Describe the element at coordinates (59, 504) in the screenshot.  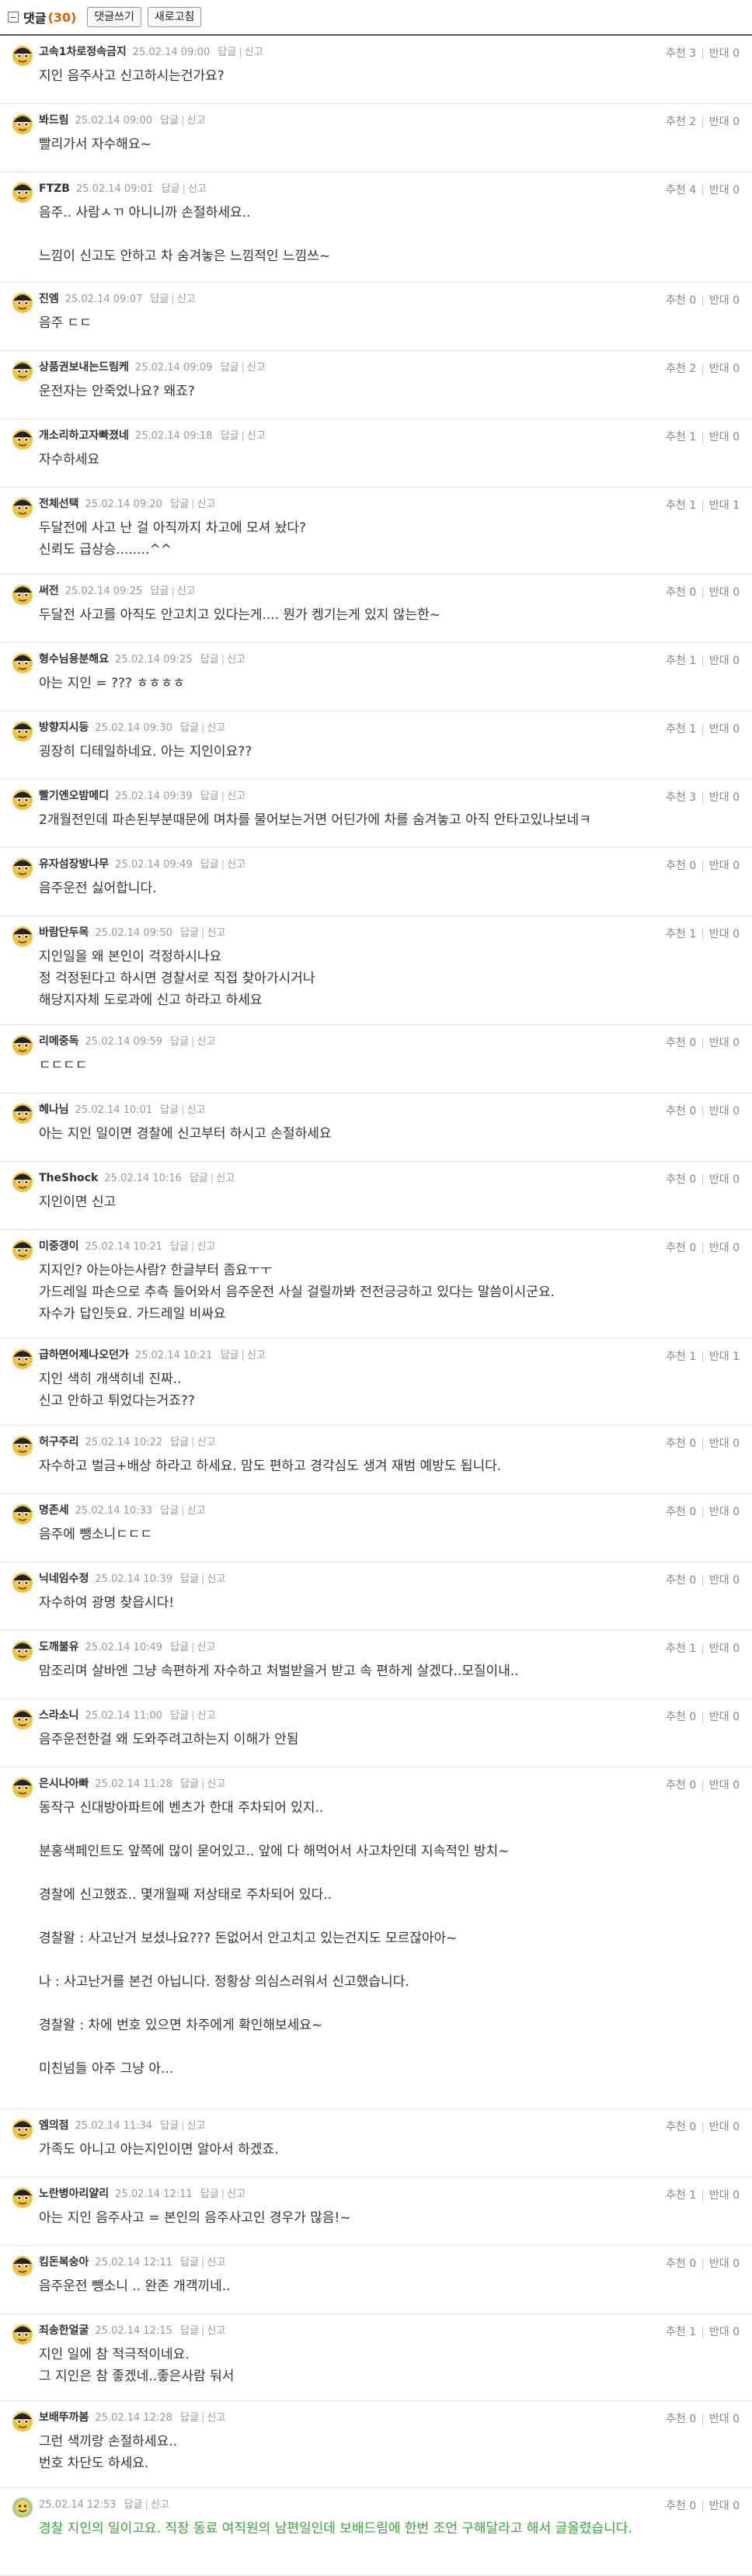
I see `comment-author: 전체선택` at that location.